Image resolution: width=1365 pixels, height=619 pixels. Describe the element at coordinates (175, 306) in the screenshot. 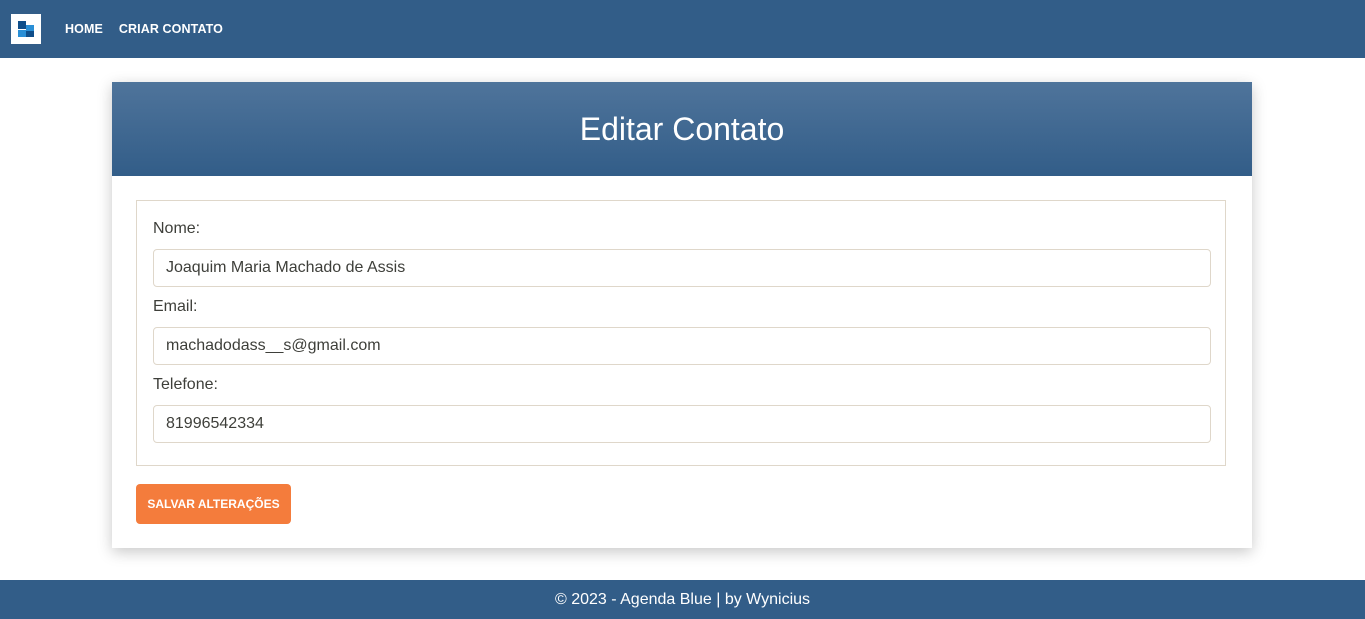

I see `email-label: Email:` at that location.